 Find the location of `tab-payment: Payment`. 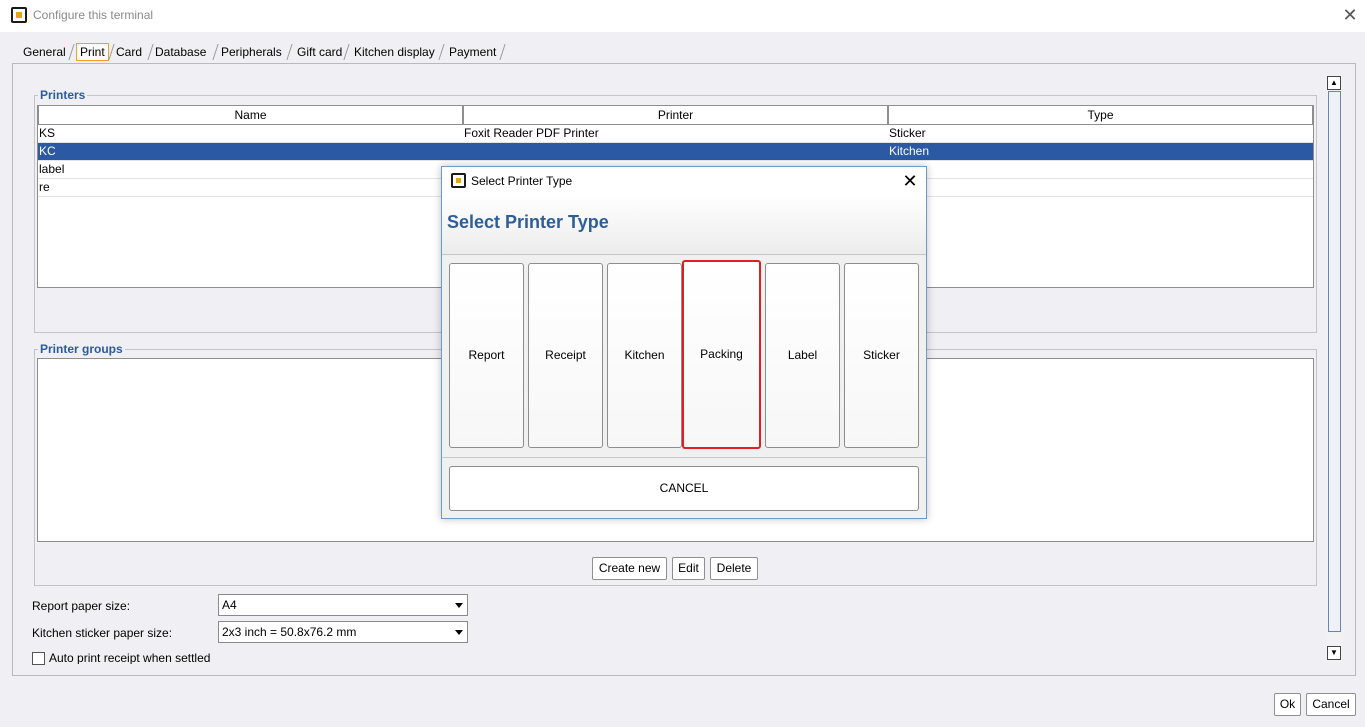

tab-payment: Payment is located at coordinates (472, 53).